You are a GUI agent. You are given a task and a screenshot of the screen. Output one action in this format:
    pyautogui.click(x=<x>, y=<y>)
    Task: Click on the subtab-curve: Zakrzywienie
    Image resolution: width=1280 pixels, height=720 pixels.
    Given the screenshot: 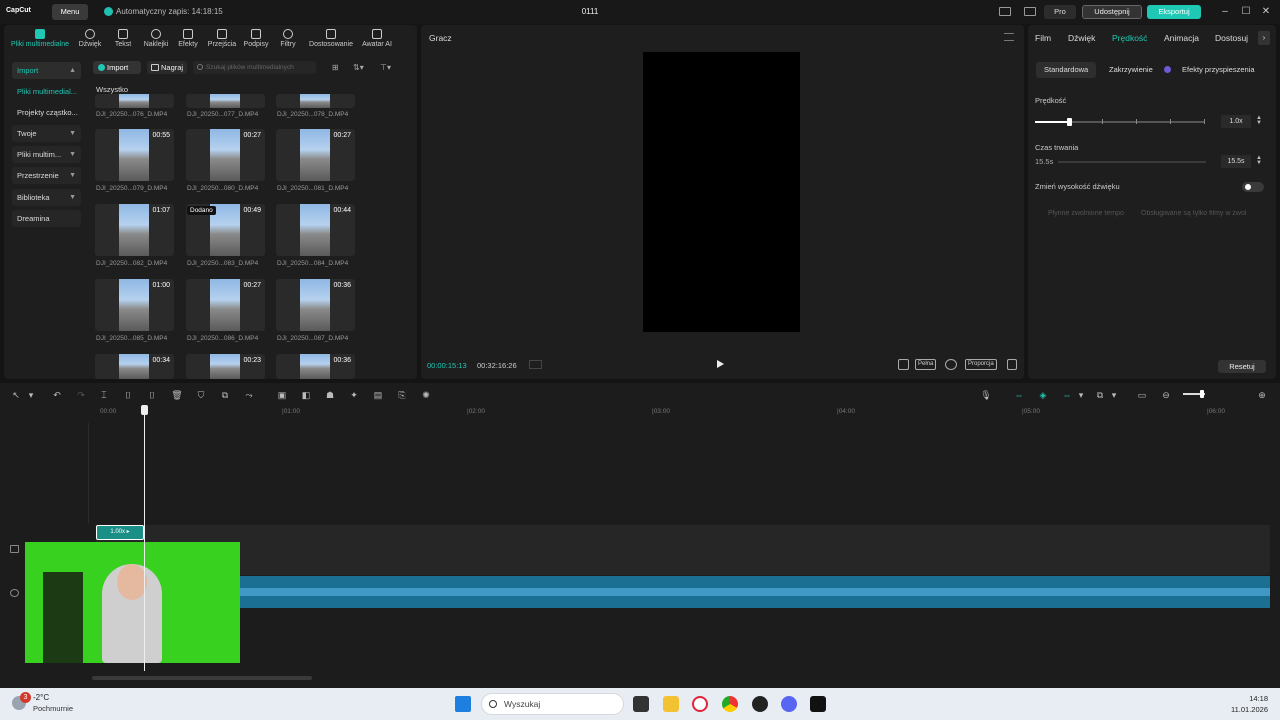 What is the action you would take?
    pyautogui.click(x=1131, y=70)
    